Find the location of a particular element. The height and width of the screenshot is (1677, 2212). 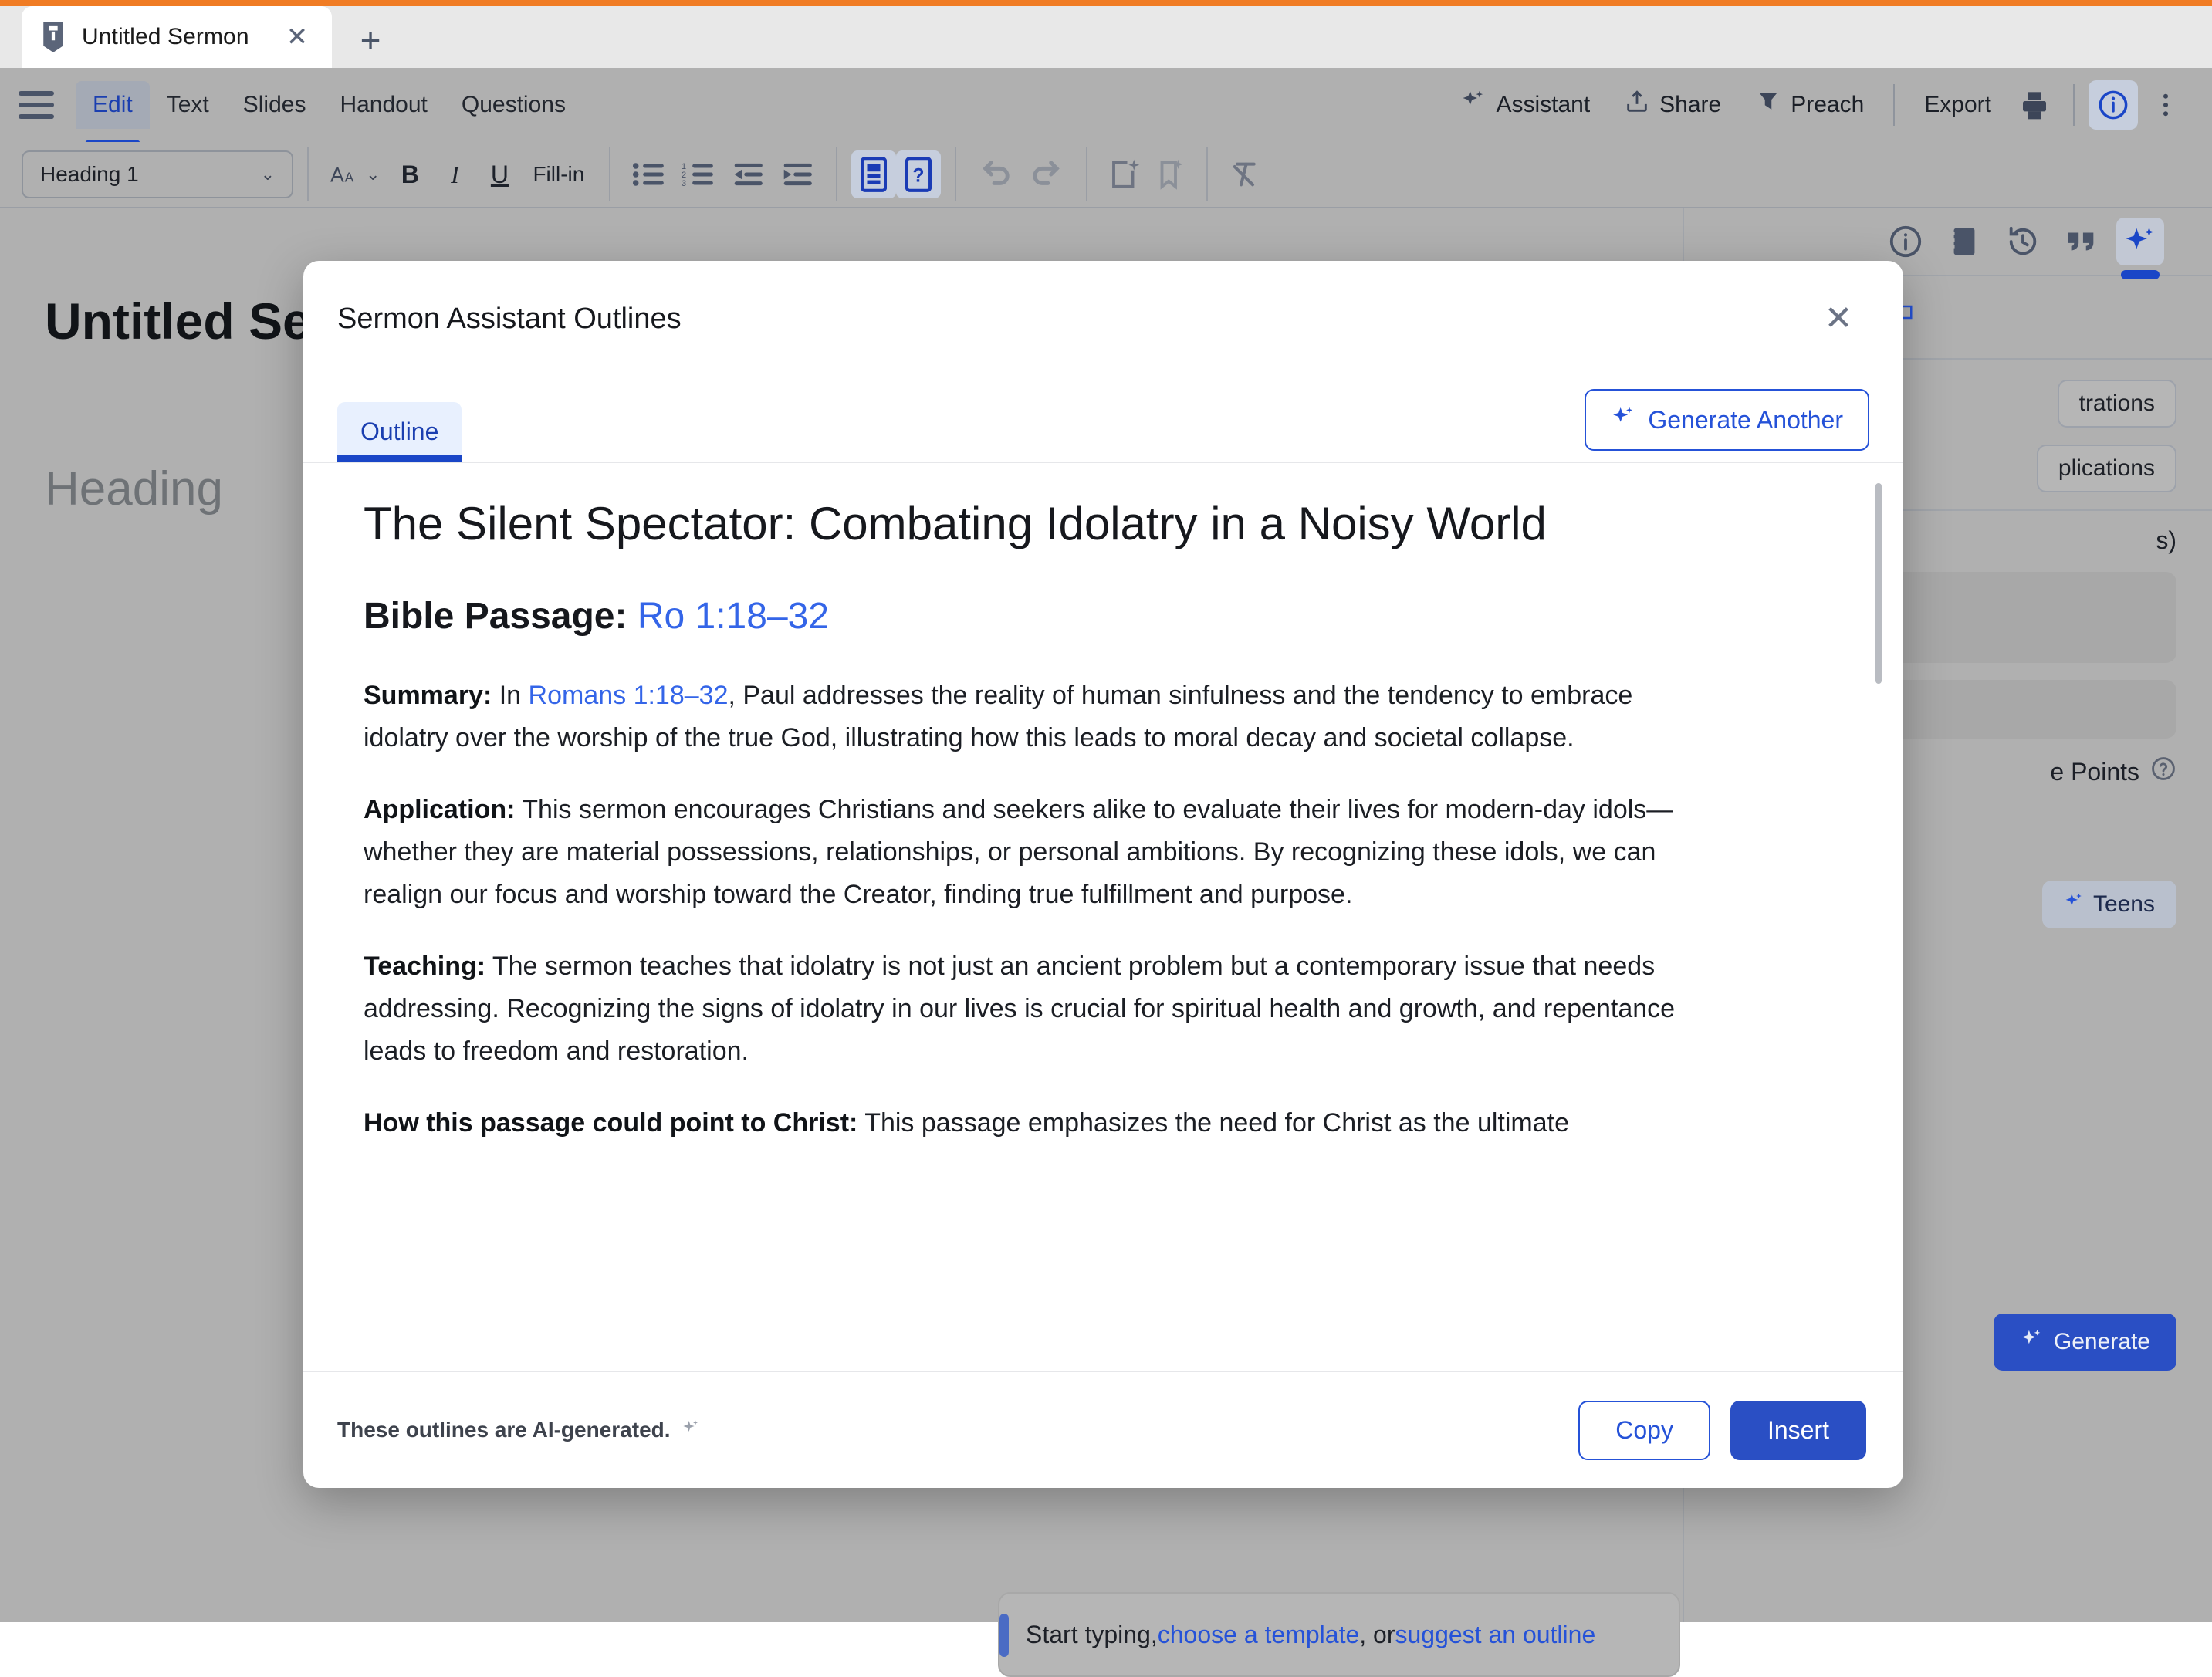

modal-header: Sermon Assistant Outlines ✕ is located at coordinates (1103, 319).